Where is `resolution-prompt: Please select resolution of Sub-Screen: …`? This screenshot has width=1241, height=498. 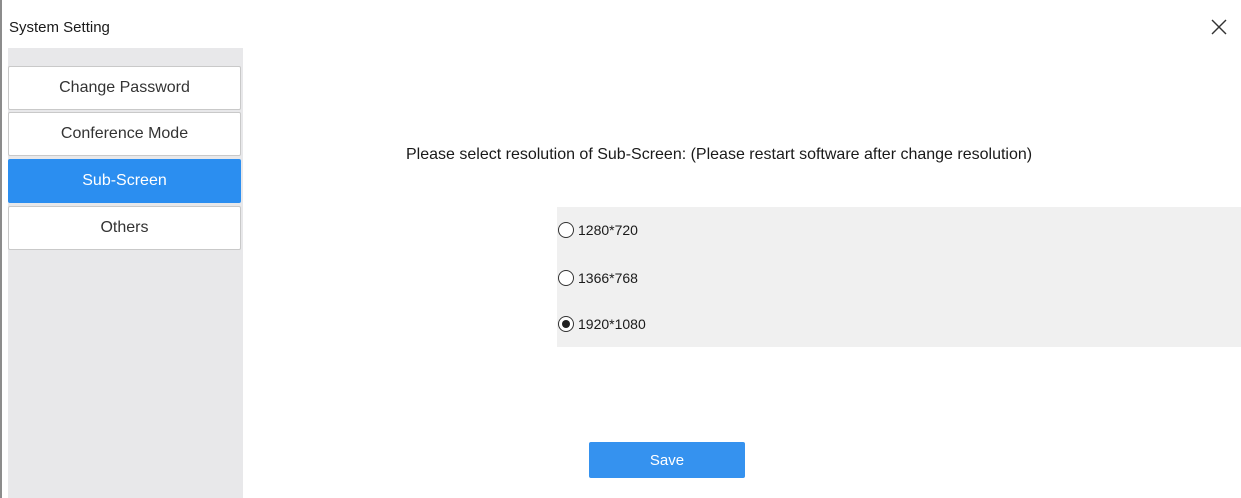 resolution-prompt: Please select resolution of Sub-Screen: … is located at coordinates (719, 154).